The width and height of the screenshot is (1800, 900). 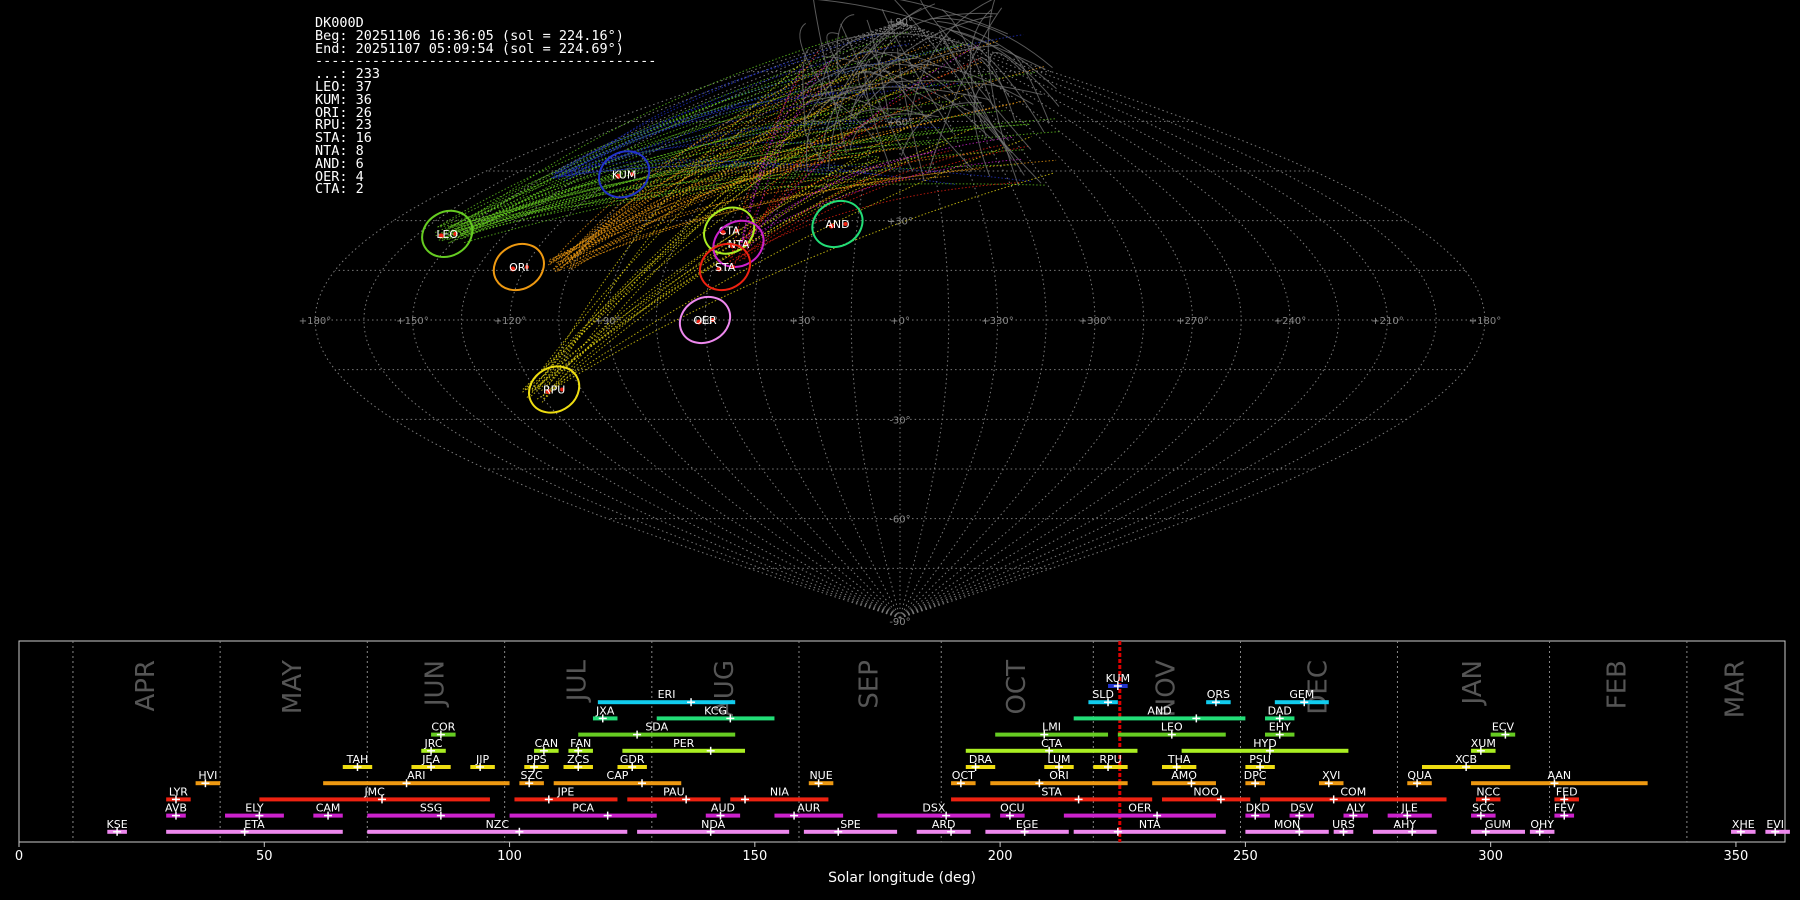 I want to click on shower-label: SZC, so click(x=532, y=775).